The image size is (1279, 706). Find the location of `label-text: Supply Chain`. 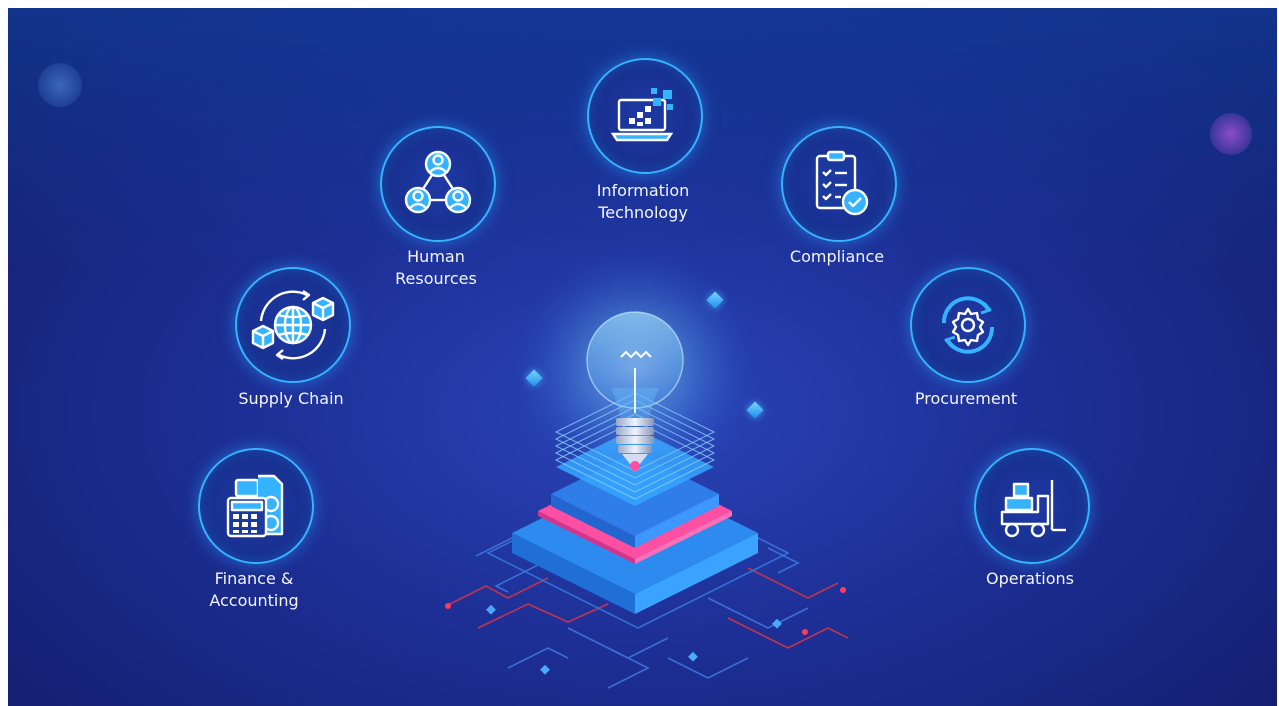

label-text: Supply Chain is located at coordinates (291, 398).